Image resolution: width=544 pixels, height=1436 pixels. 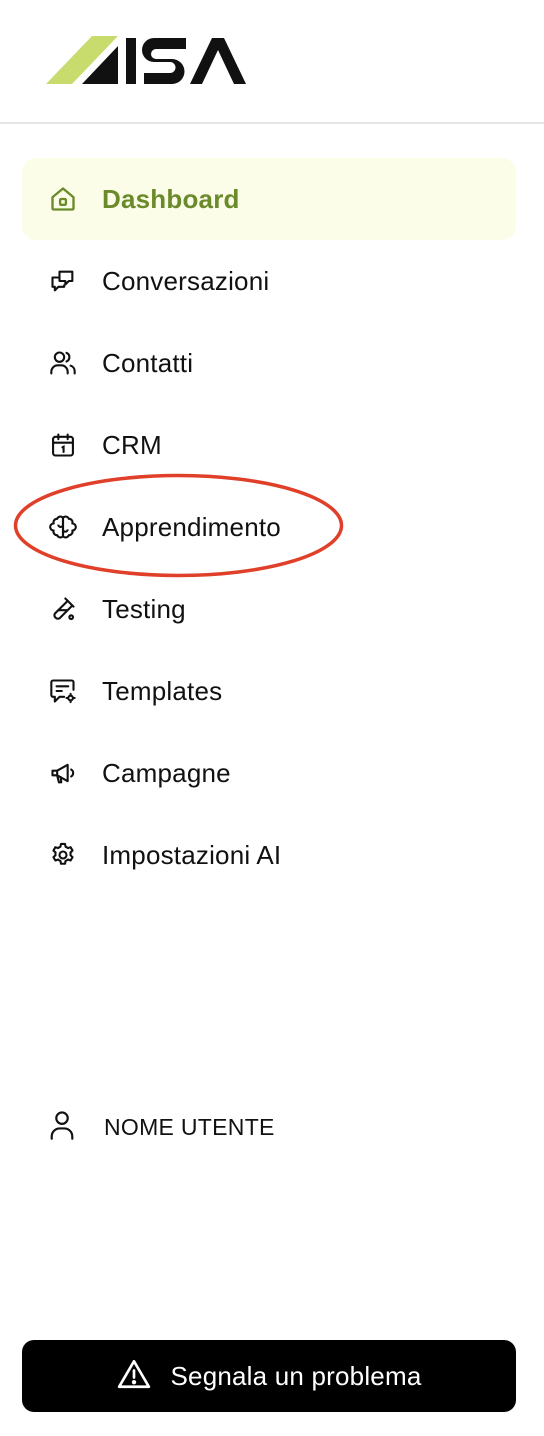 What do you see at coordinates (269, 691) in the screenshot?
I see `nav-item-templates: Templates` at bounding box center [269, 691].